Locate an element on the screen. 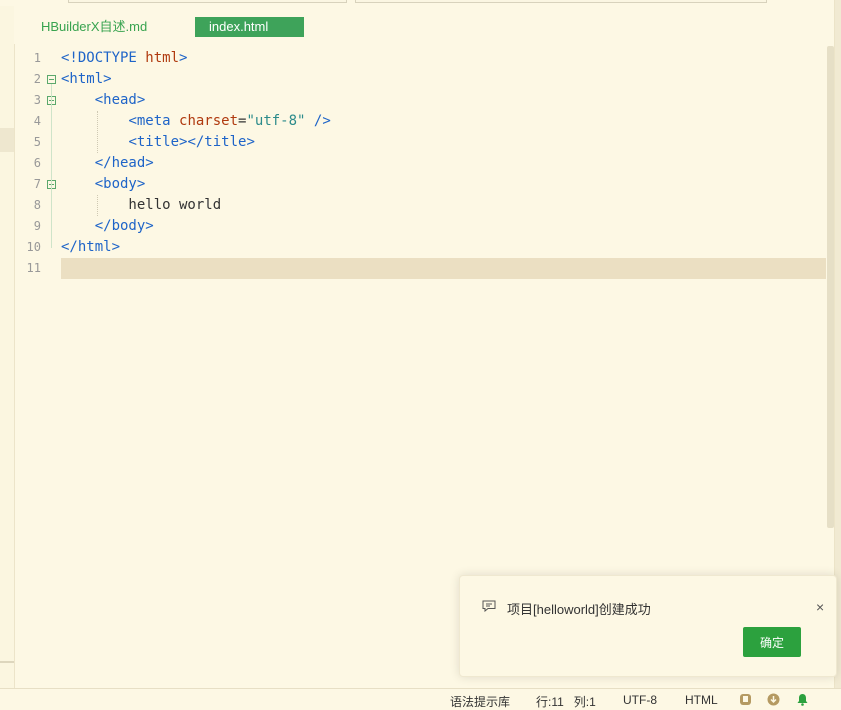 Image resolution: width=841 pixels, height=710 pixels. message-icon is located at coordinates (489, 606).